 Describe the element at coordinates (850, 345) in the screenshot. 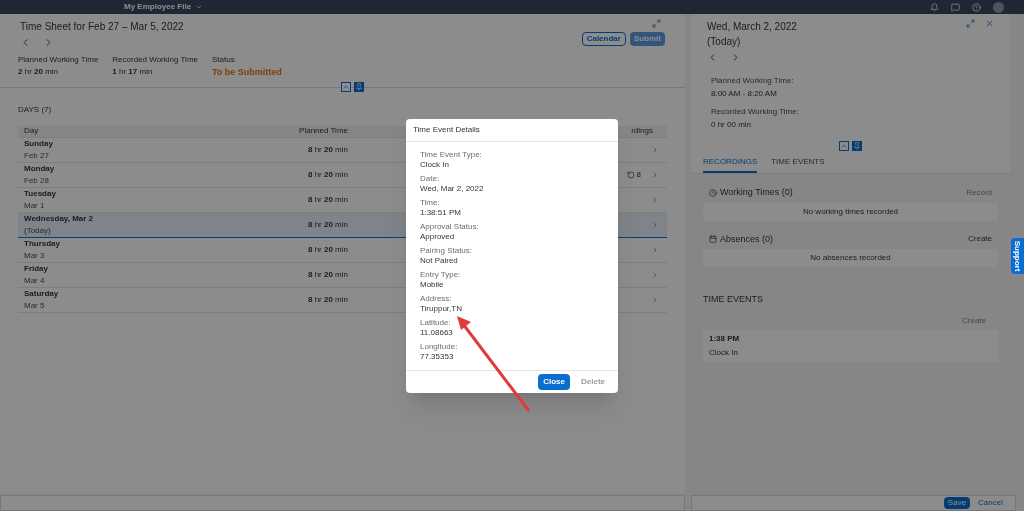

I see `time-event-item: 1:38 PM Clock In` at that location.